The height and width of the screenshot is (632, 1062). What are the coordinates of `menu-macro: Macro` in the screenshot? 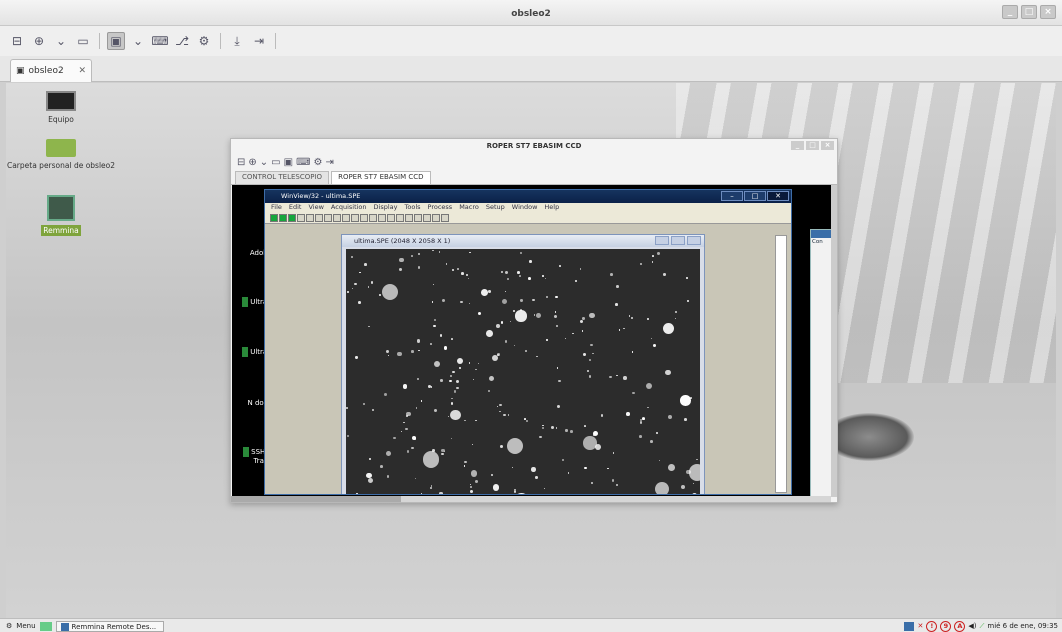 It's located at (469, 208).